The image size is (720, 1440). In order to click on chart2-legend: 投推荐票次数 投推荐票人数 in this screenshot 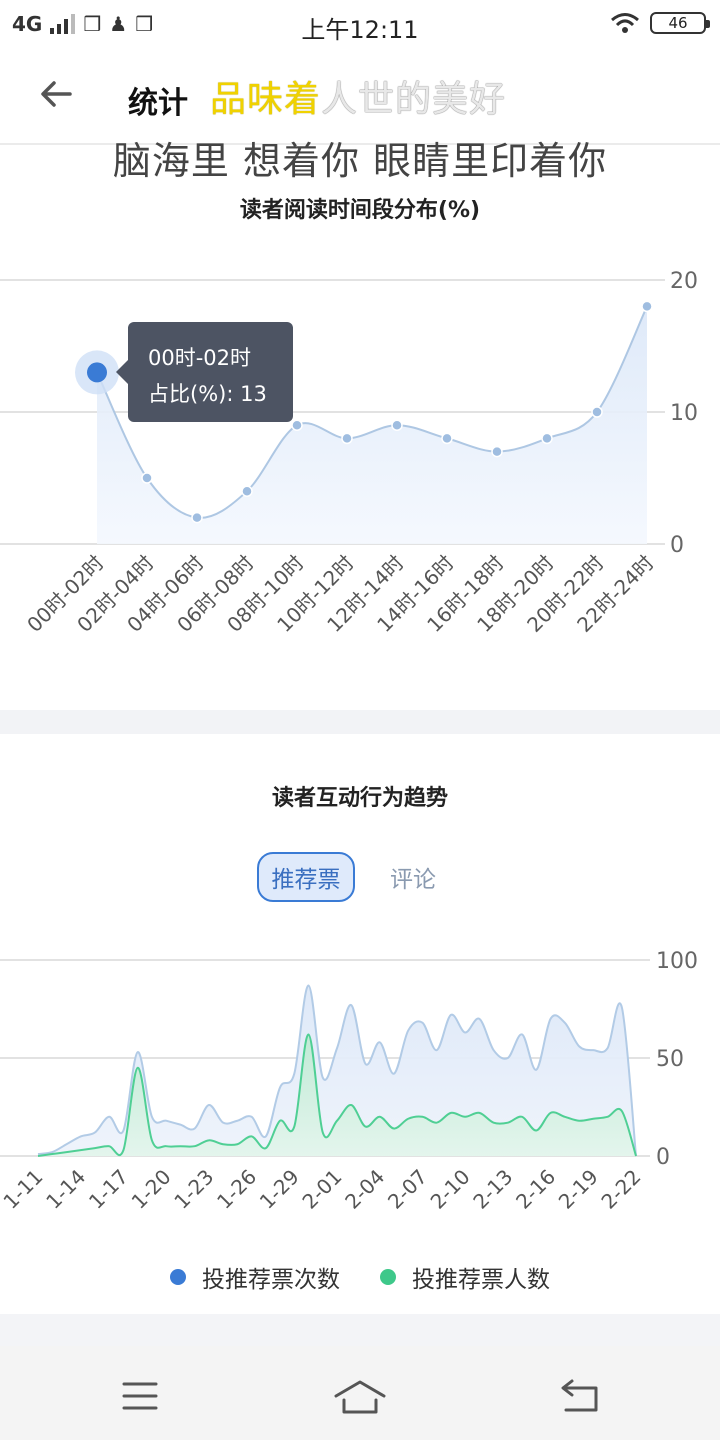, I will do `click(360, 1277)`.